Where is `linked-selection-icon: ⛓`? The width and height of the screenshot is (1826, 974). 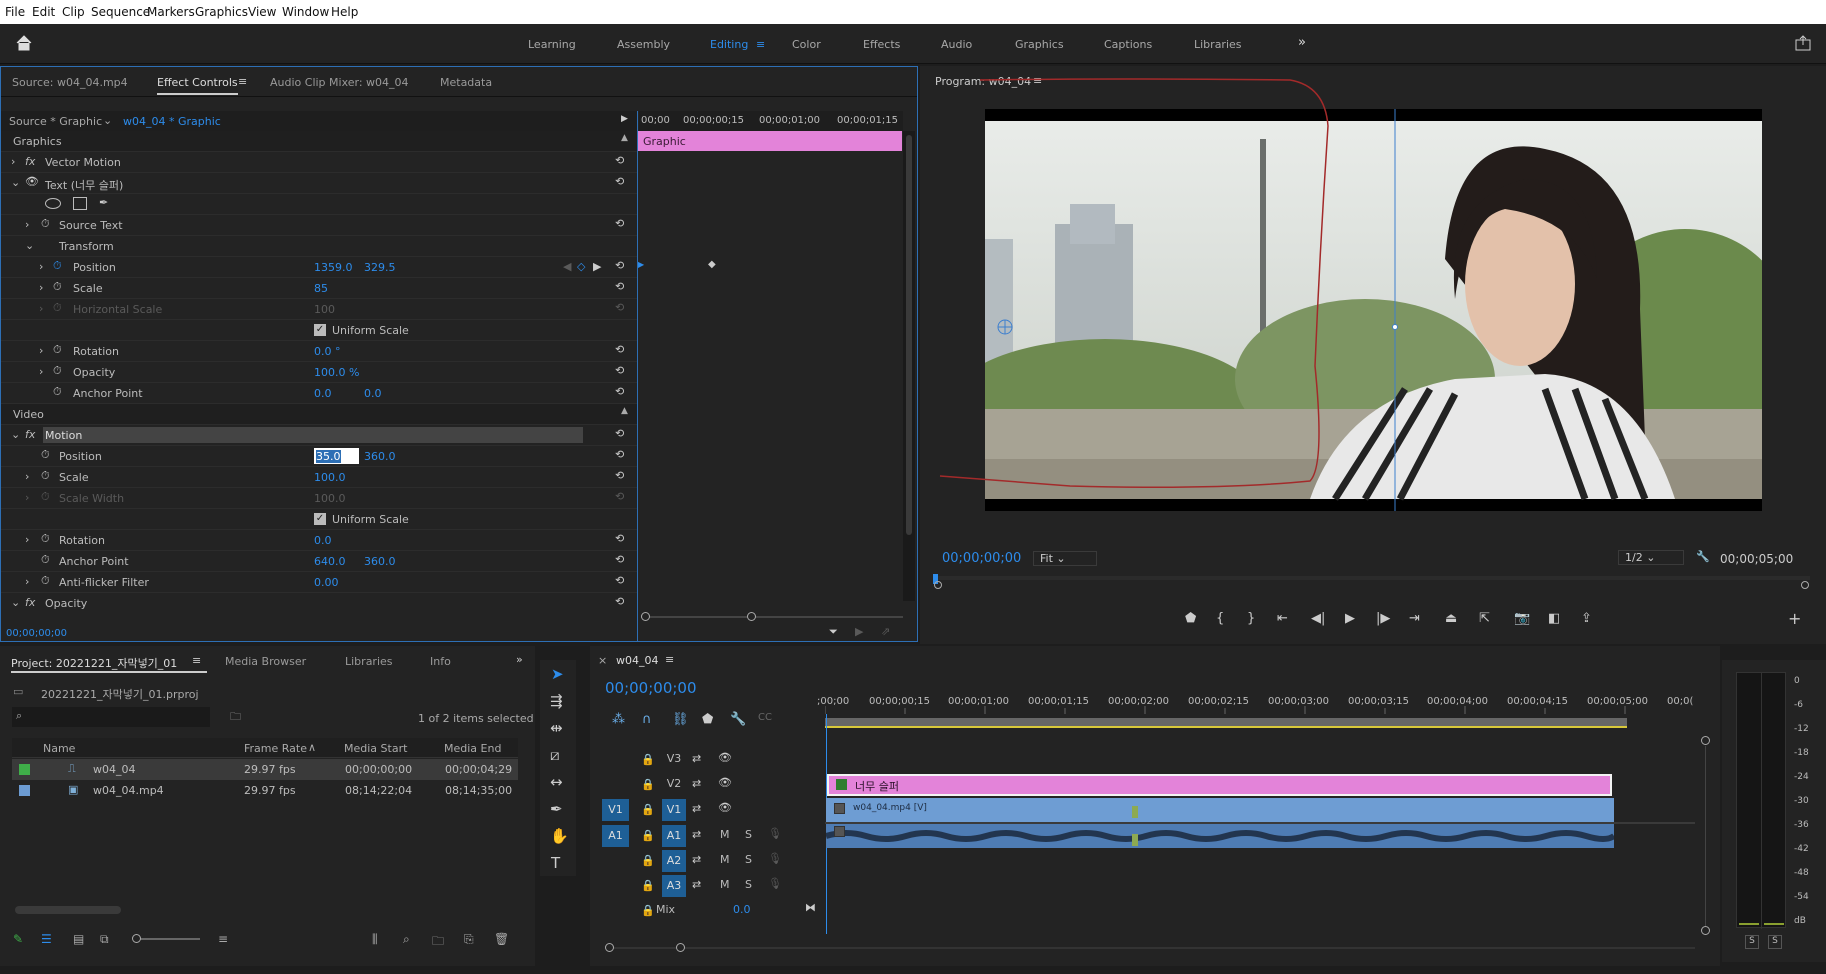 linked-selection-icon: ⛓ is located at coordinates (680, 719).